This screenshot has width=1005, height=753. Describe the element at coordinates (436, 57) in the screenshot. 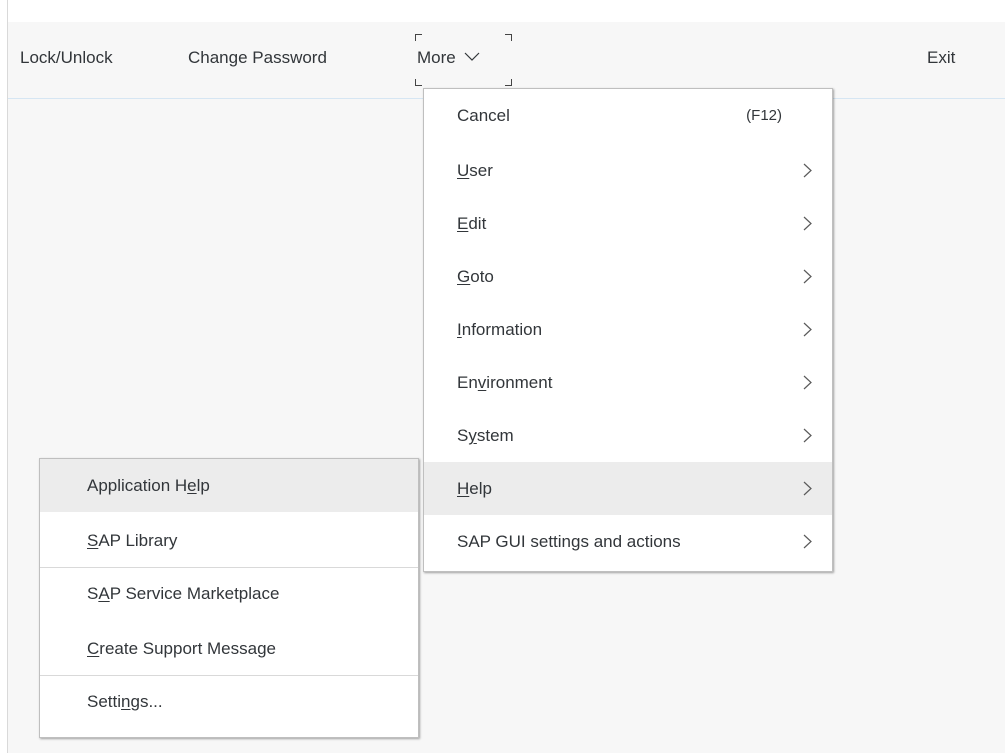

I see `more-label: More` at that location.